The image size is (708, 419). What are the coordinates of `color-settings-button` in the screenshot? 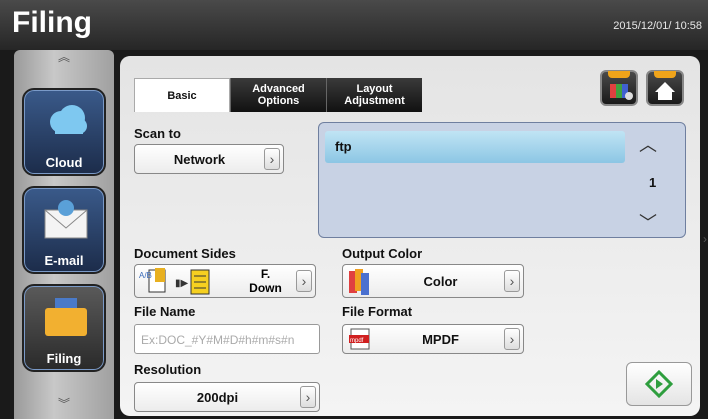 It's located at (619, 88).